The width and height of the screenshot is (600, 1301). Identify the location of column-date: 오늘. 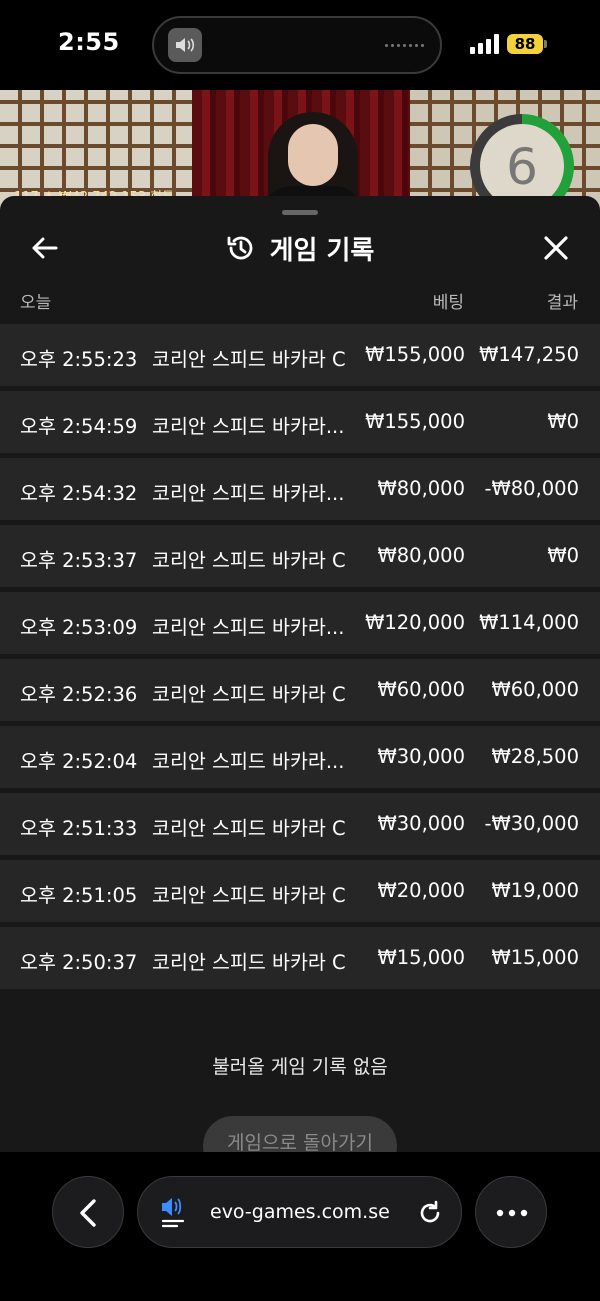
(36, 303).